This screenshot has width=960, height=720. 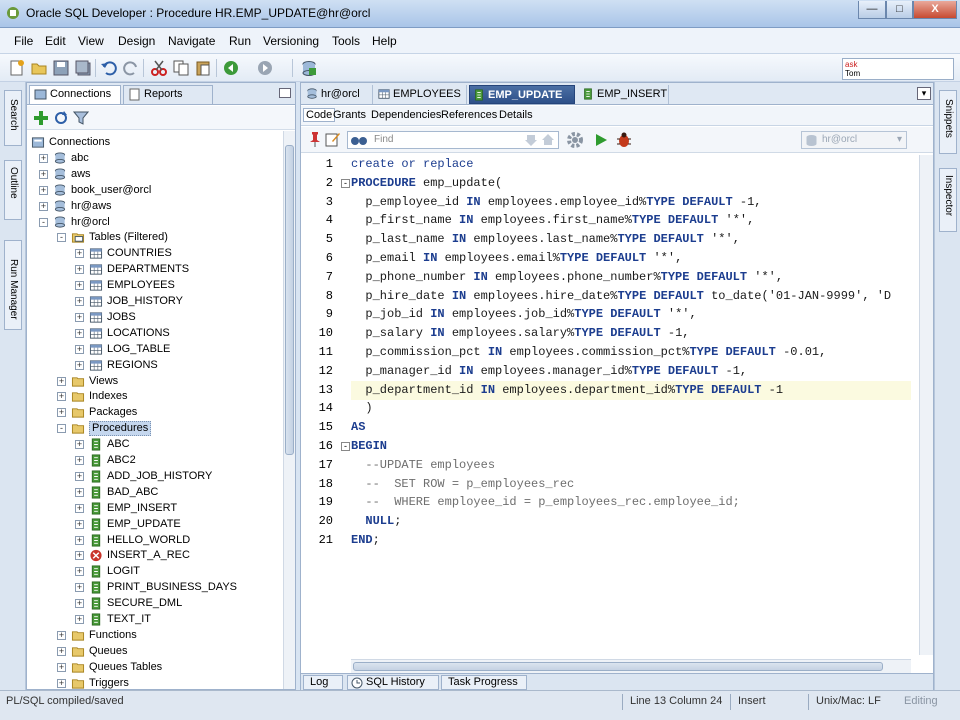 What do you see at coordinates (631, 427) in the screenshot?
I see `code-line: AS` at bounding box center [631, 427].